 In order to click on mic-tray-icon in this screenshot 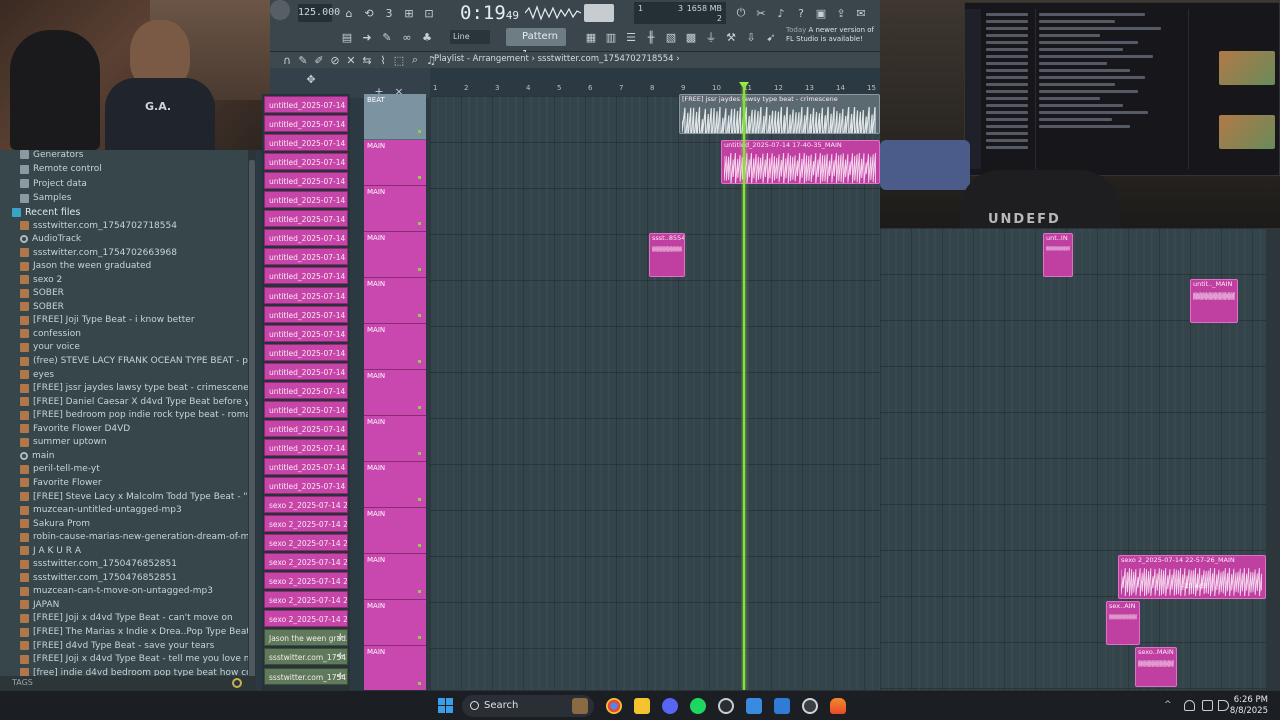, I will do `click(1189, 705)`.